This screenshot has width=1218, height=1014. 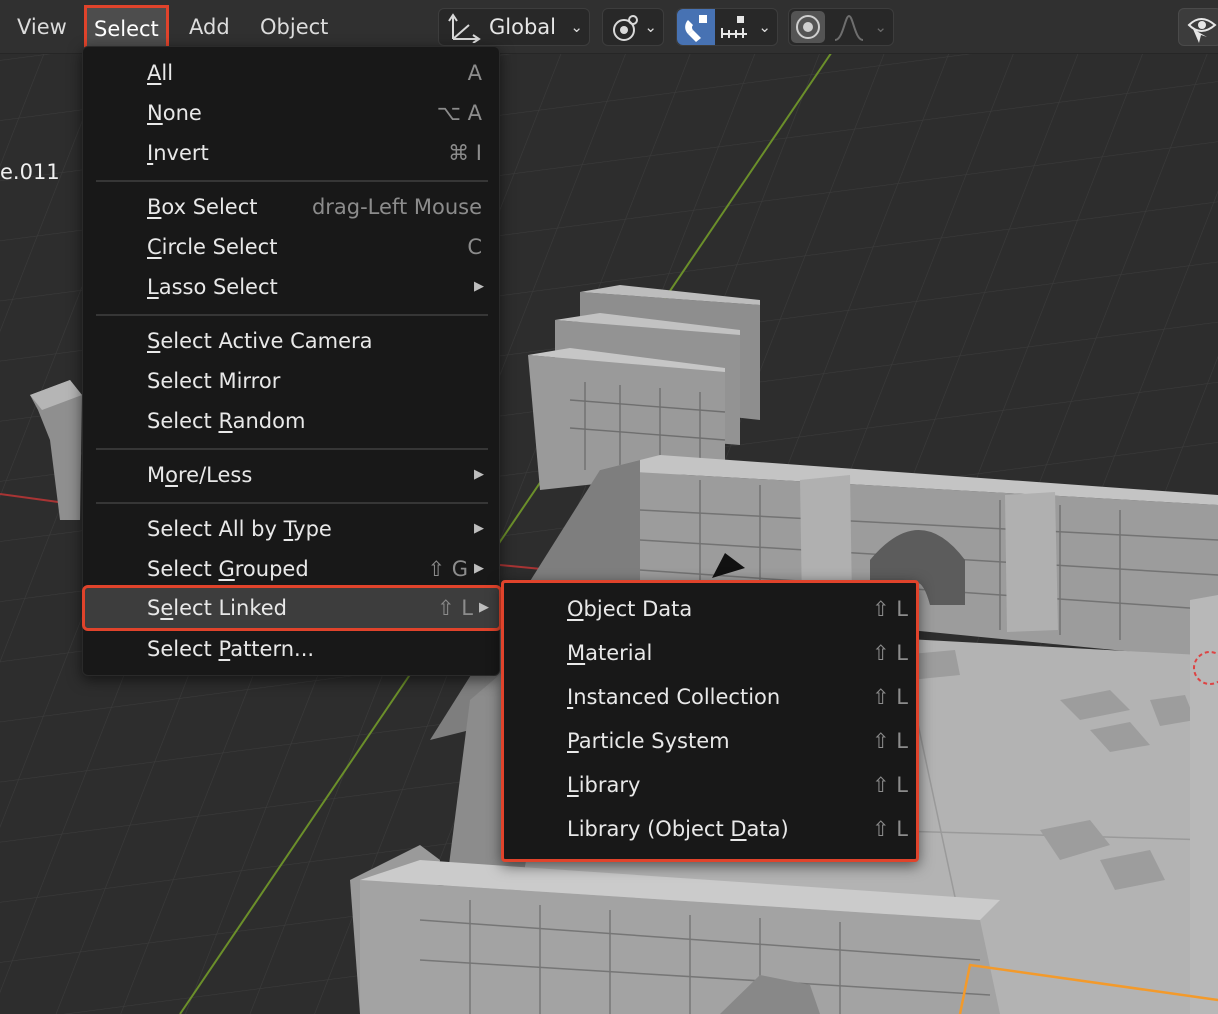 I want to click on menu-item-none: None ⌥ A, so click(x=291, y=113).